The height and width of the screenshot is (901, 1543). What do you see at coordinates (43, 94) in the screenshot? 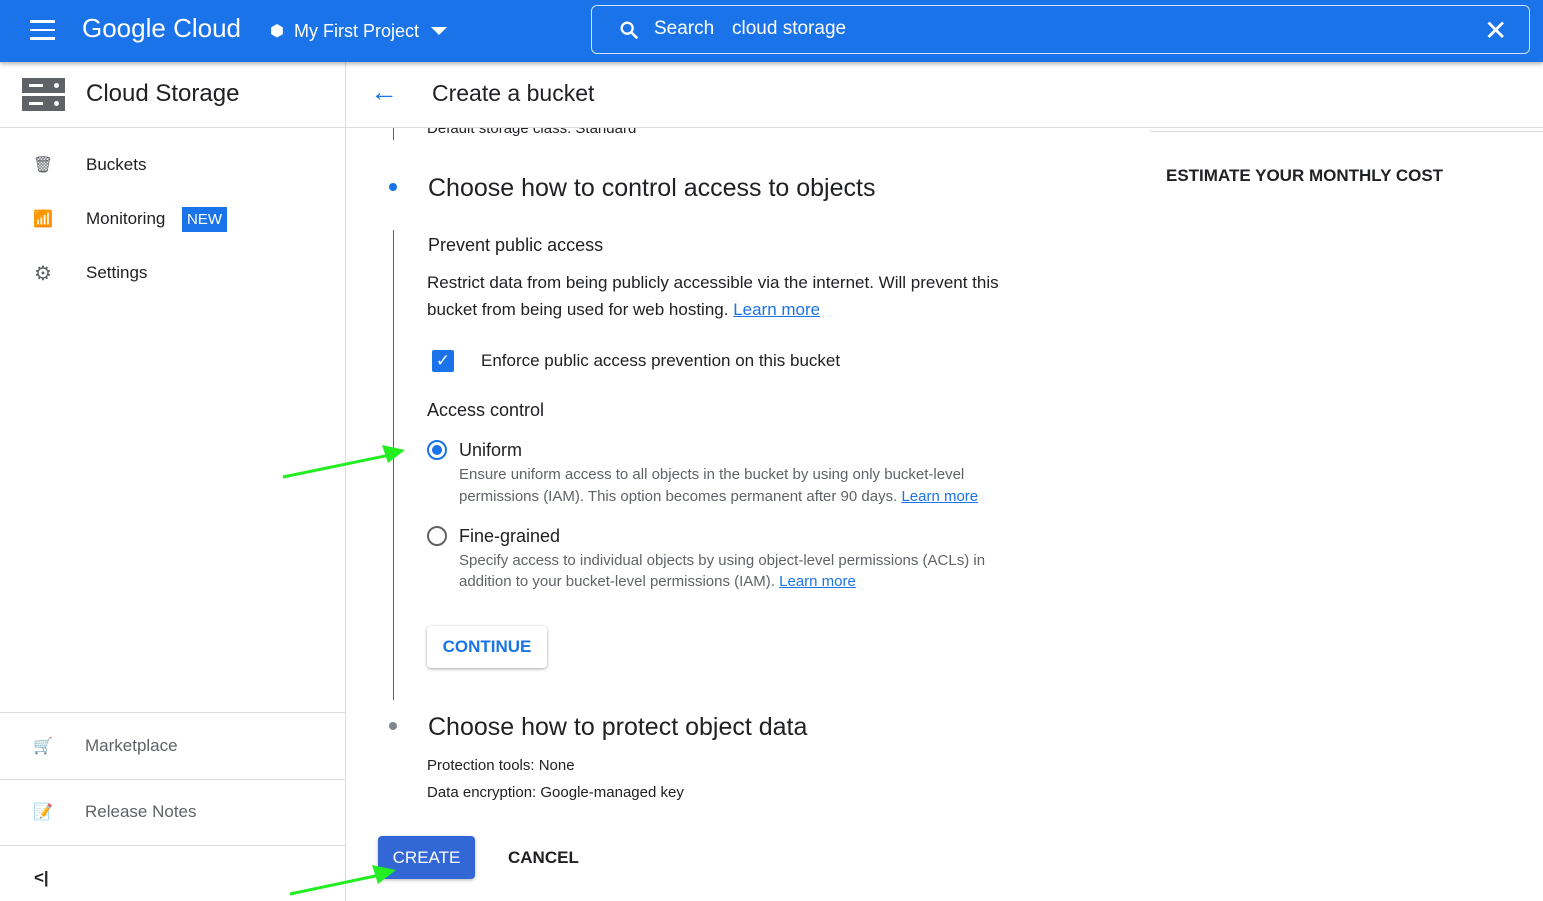
I see `storage-icon` at bounding box center [43, 94].